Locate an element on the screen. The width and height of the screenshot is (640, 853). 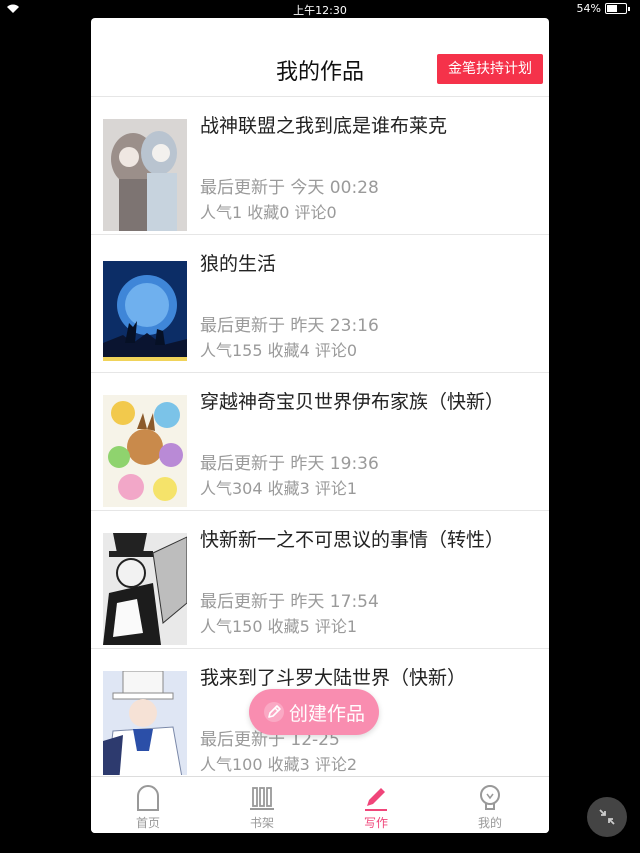
battery-percent: 54% is located at coordinates (588, 8).